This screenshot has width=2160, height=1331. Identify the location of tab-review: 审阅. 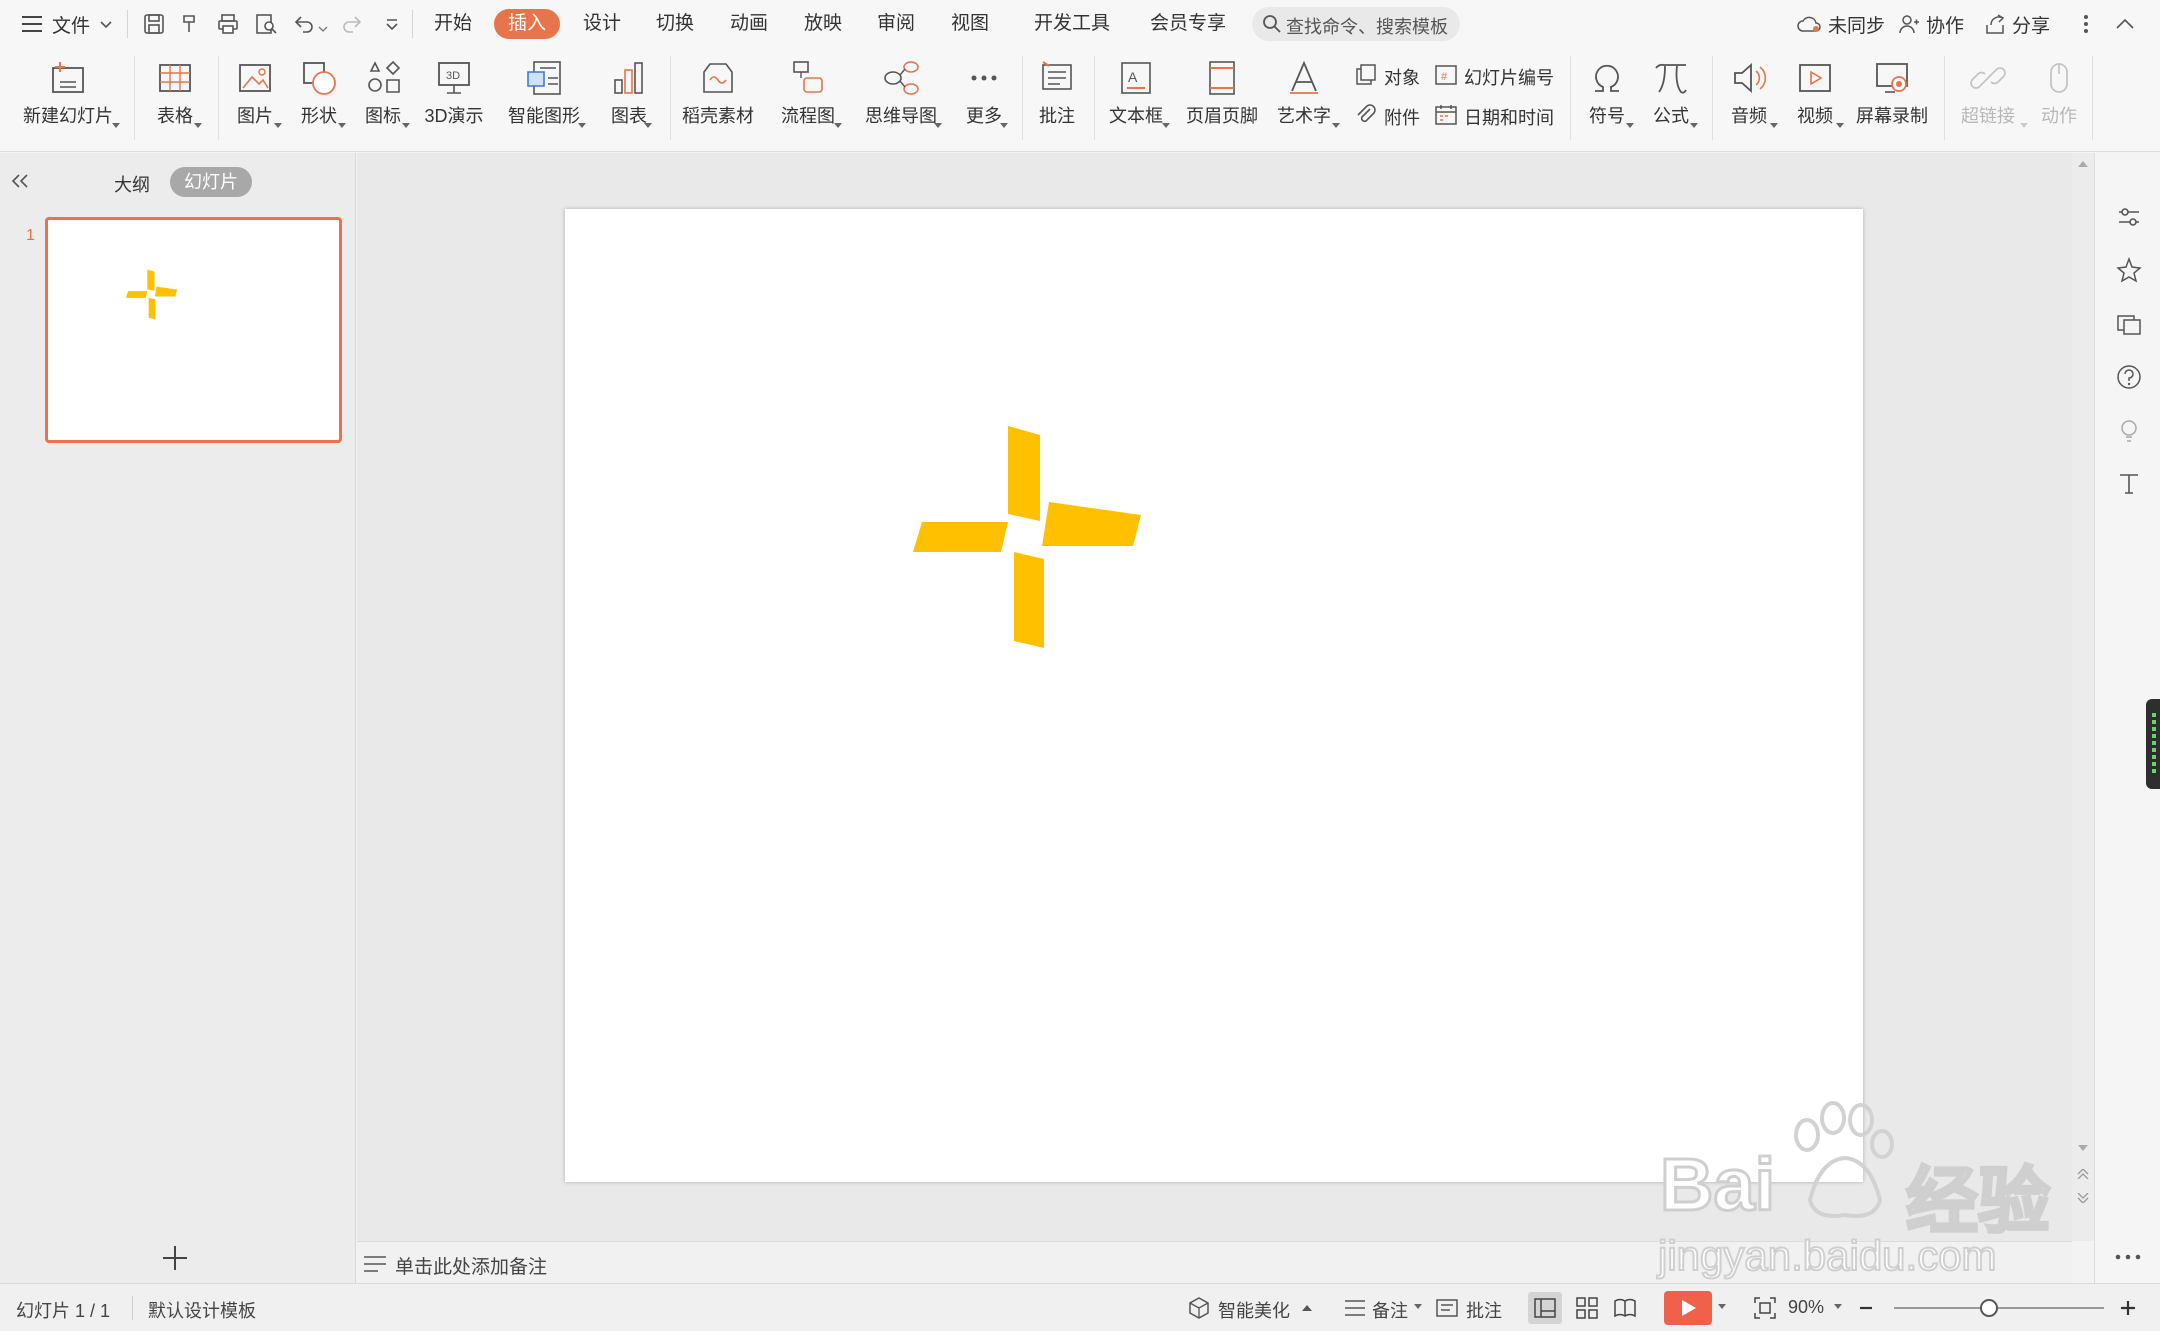
(896, 24).